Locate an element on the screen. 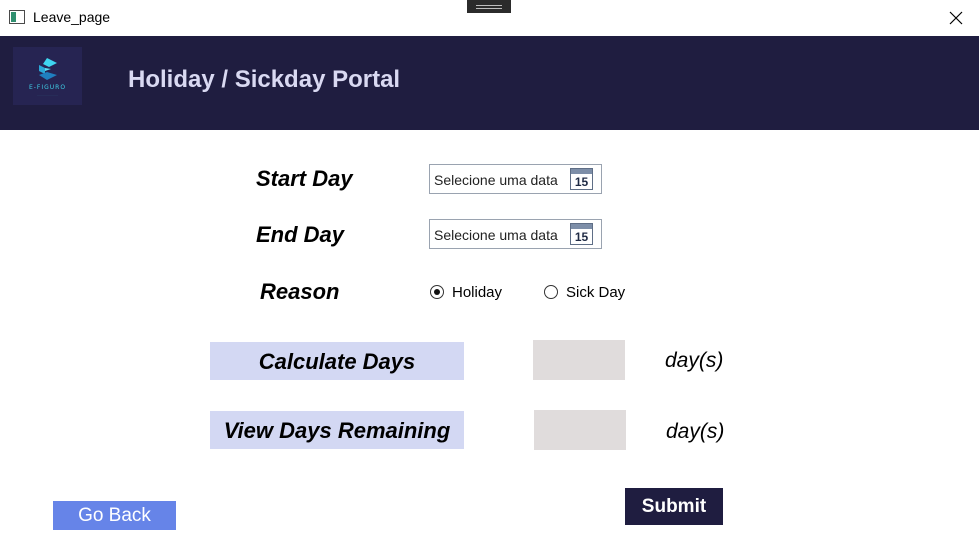 The width and height of the screenshot is (979, 548). sick-day-radio-label: Sick Day is located at coordinates (595, 292).